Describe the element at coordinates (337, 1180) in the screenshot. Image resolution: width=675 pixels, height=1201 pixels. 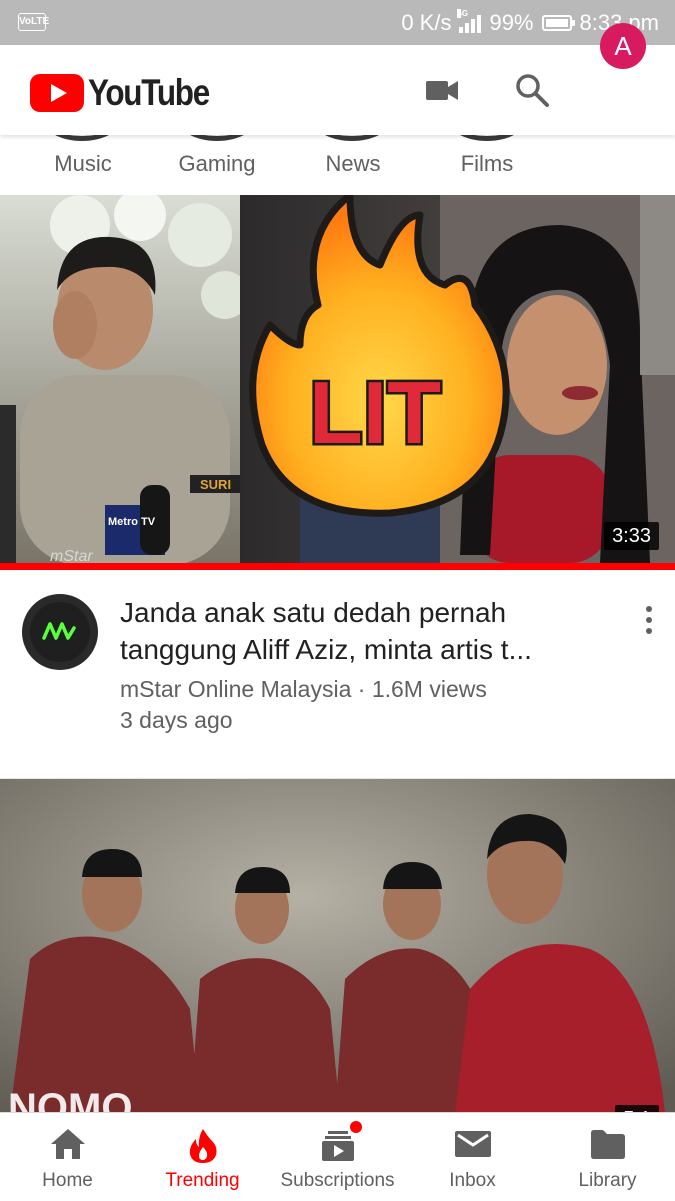
I see `nav-label: Subscriptions` at that location.